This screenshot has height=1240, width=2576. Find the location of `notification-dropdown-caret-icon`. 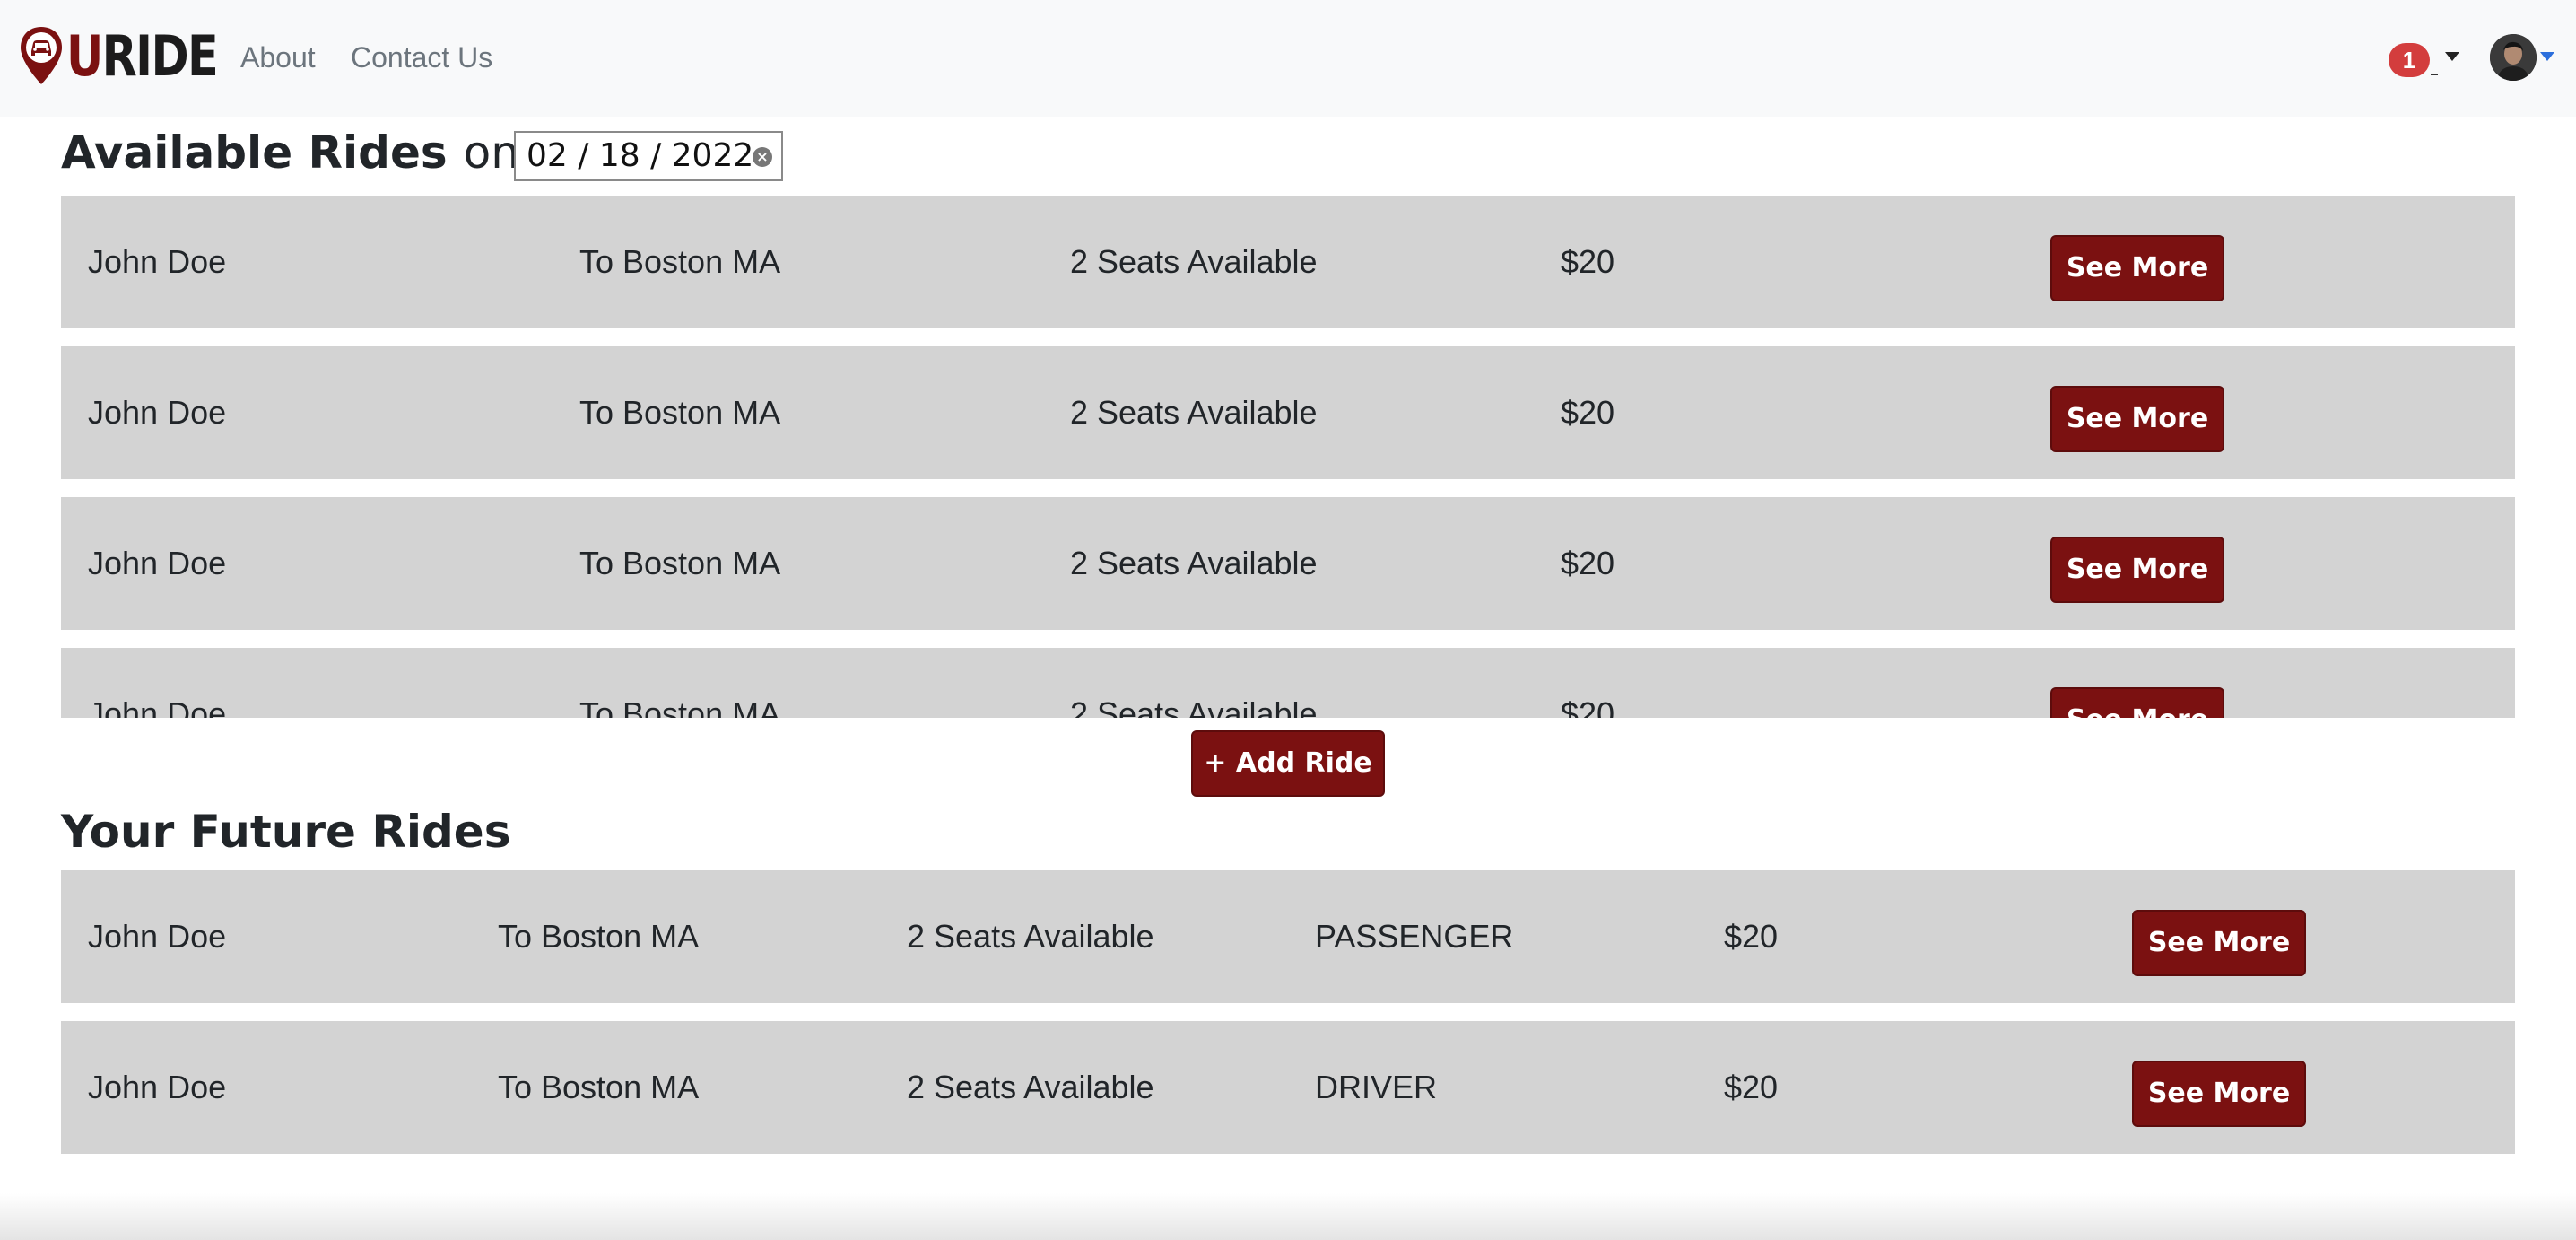

notification-dropdown-caret-icon is located at coordinates (2452, 56).